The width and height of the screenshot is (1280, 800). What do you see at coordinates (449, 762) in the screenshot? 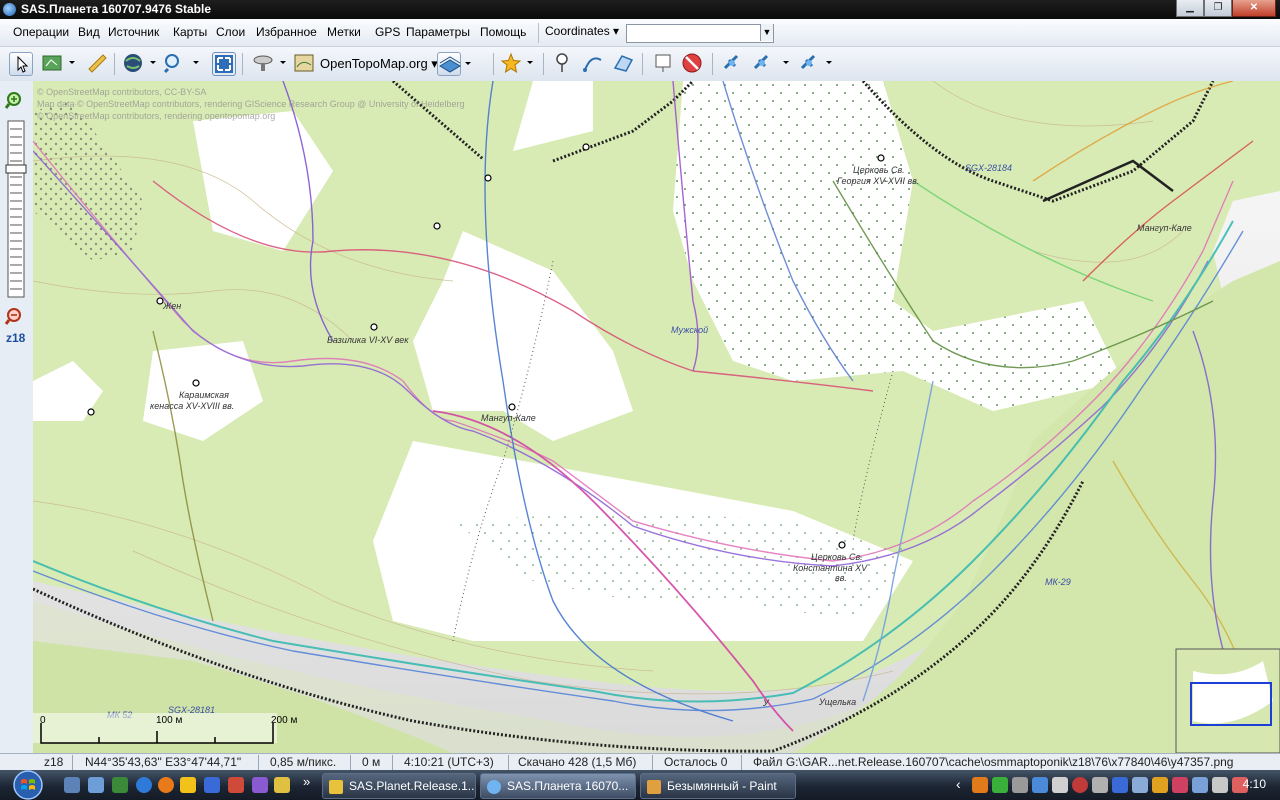
I see `status-time: 4:10:21 (UTC+3)` at bounding box center [449, 762].